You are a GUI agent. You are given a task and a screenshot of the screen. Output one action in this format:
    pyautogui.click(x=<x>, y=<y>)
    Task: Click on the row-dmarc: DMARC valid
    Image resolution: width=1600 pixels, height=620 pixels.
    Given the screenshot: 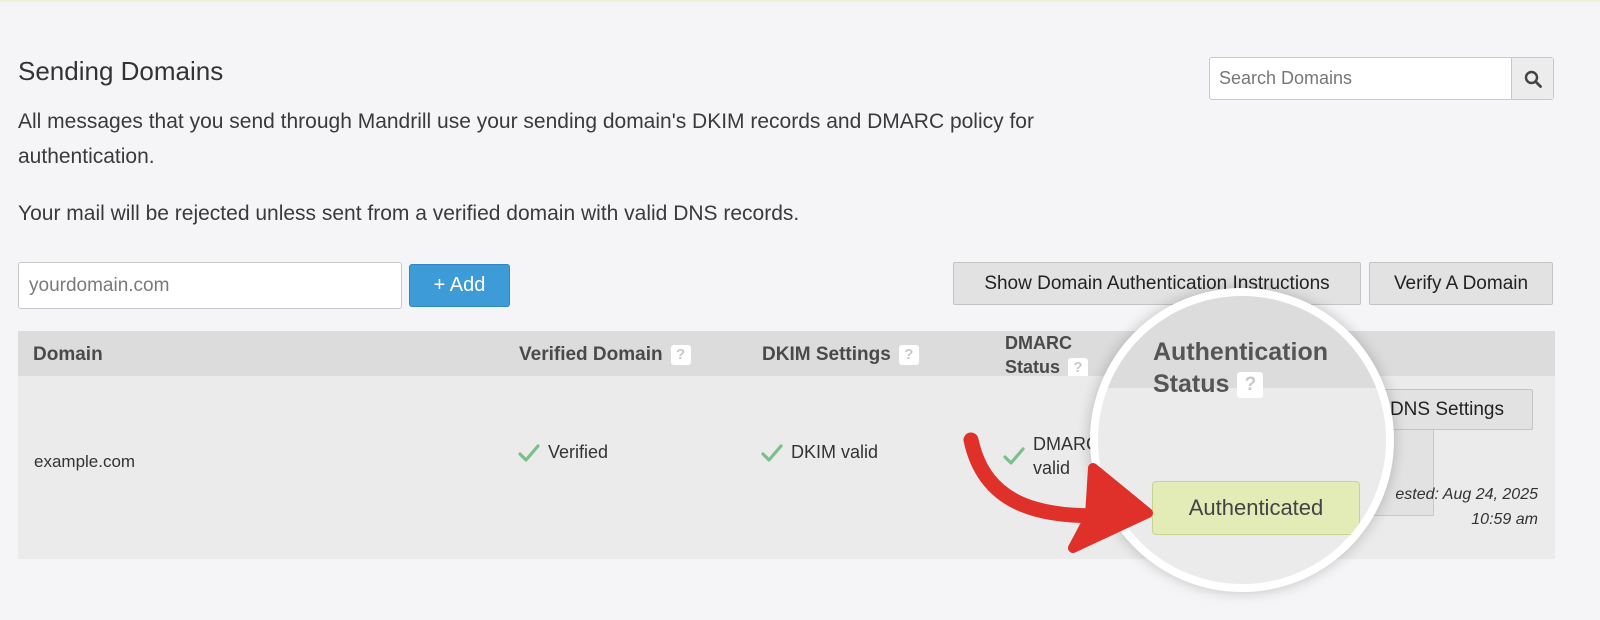 What is the action you would take?
    pyautogui.click(x=1051, y=456)
    